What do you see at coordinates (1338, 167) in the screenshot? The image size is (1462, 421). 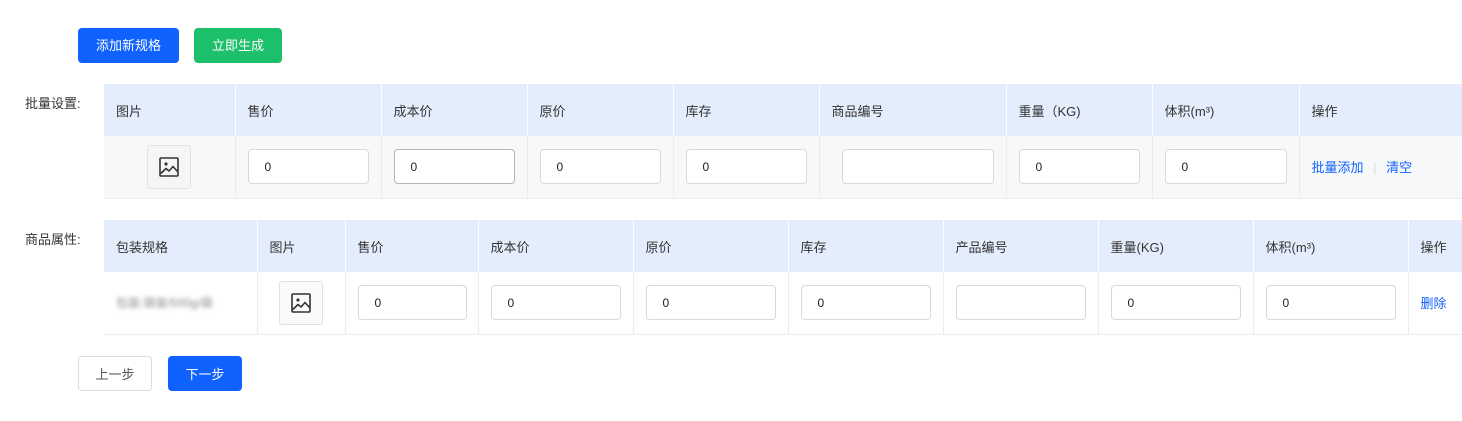 I see `batch-add-link: 批量添加` at bounding box center [1338, 167].